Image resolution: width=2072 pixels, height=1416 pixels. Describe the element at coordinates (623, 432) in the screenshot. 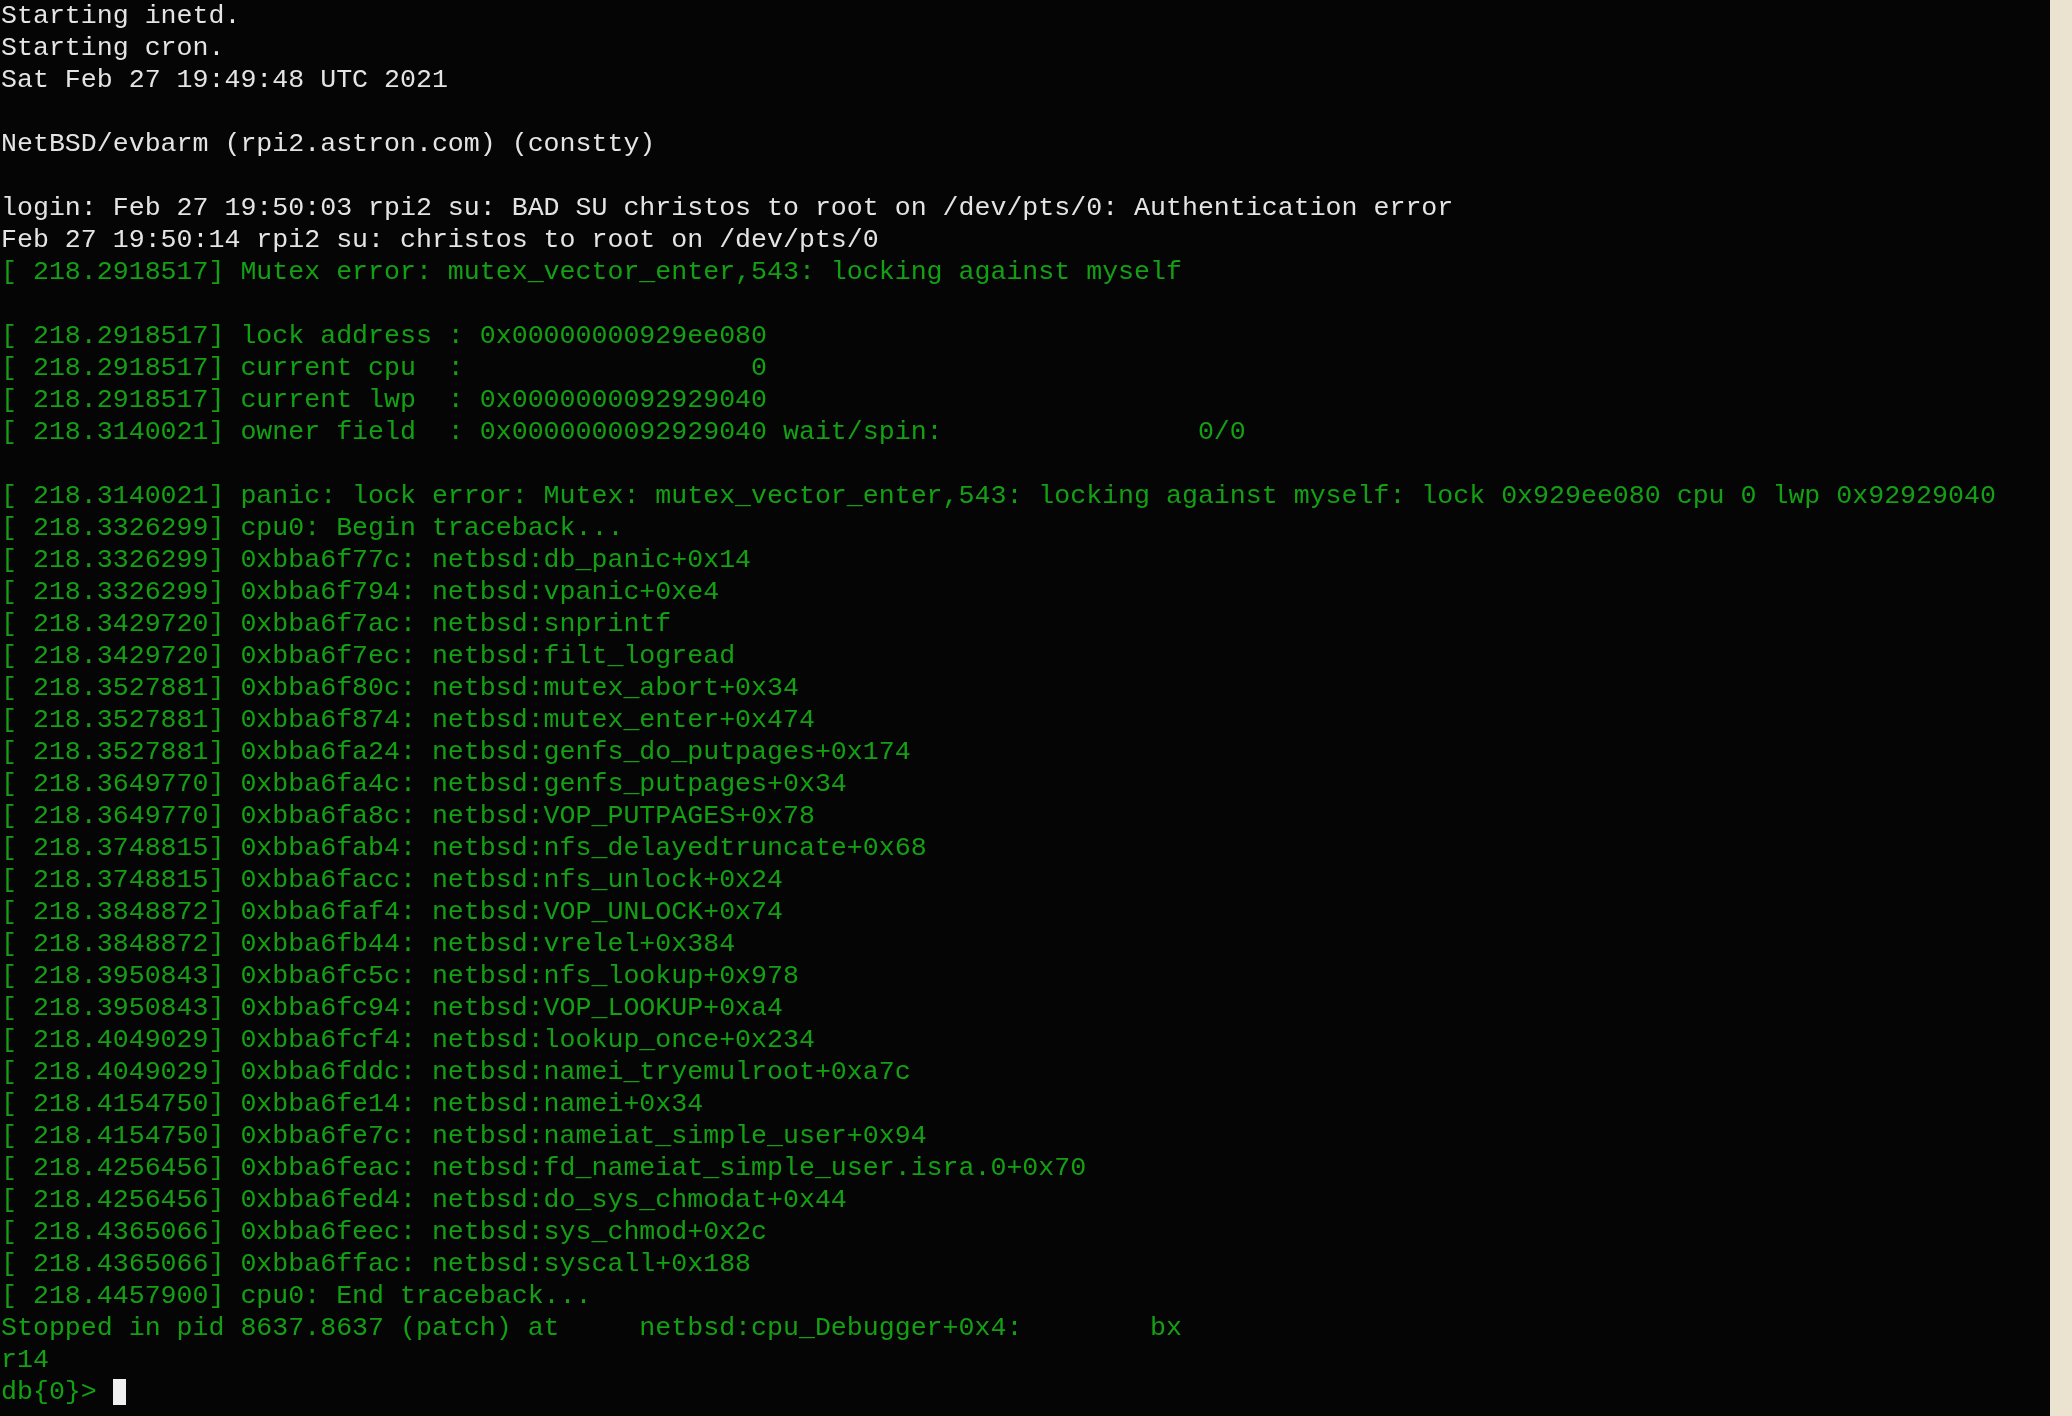

I see `console-line: [ 218.3140021] owner field : 0x0000000092929040 wait/spin: 0/0` at that location.